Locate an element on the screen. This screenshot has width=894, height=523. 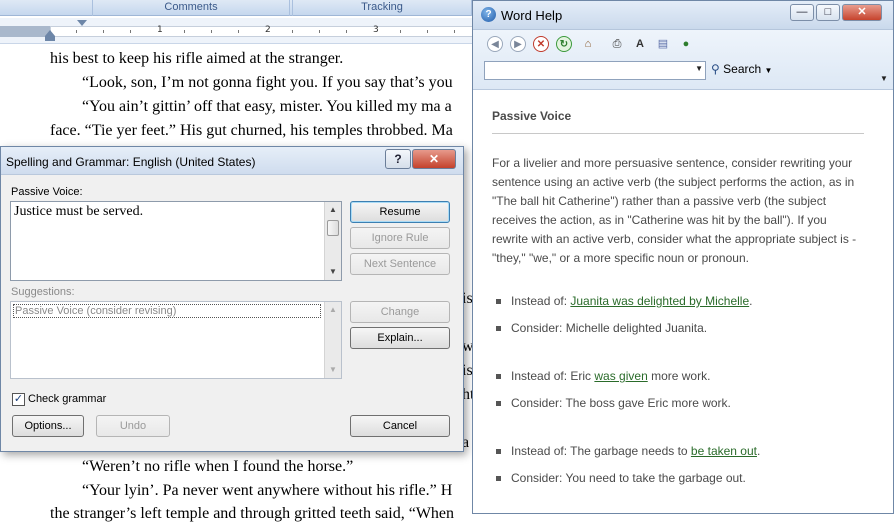
cancel-button: Cancel is located at coordinates (400, 426).